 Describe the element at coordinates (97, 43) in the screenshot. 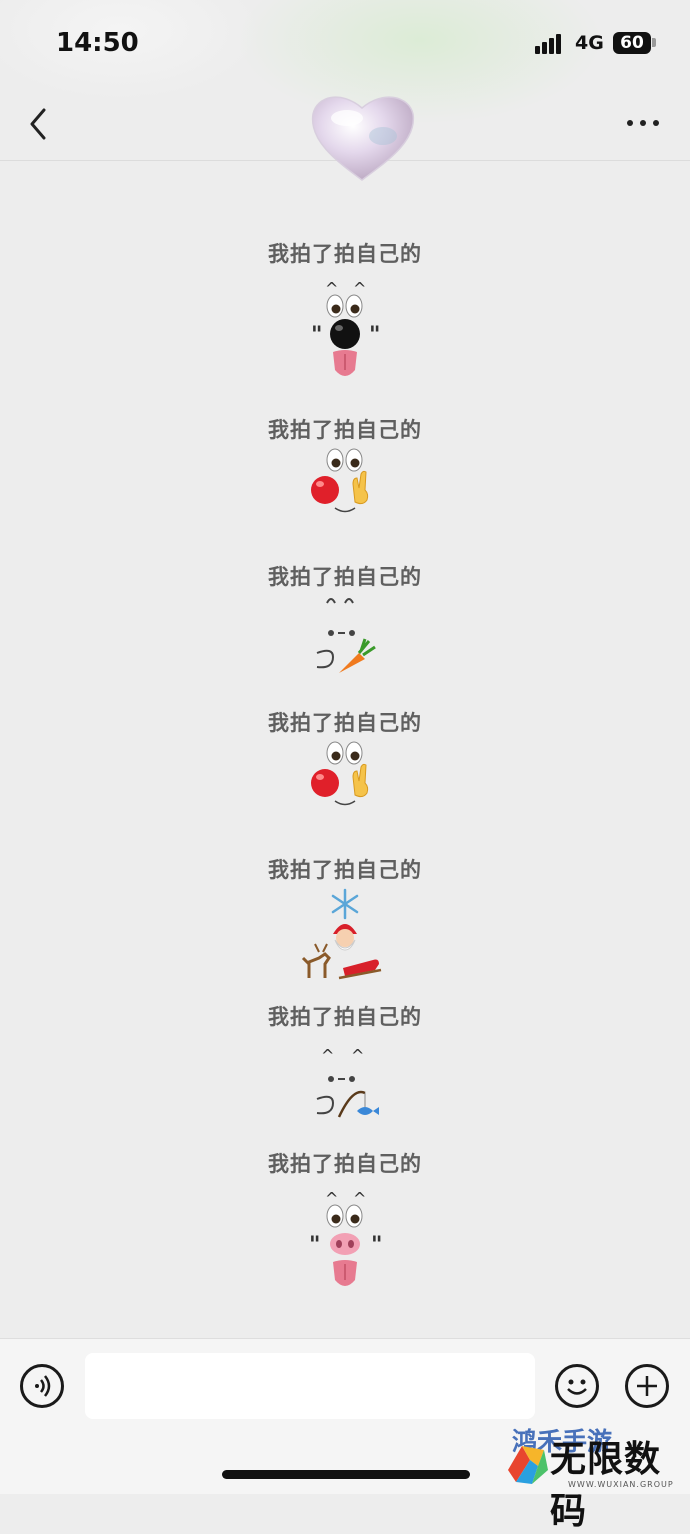

I see `status-time: 14:50` at that location.